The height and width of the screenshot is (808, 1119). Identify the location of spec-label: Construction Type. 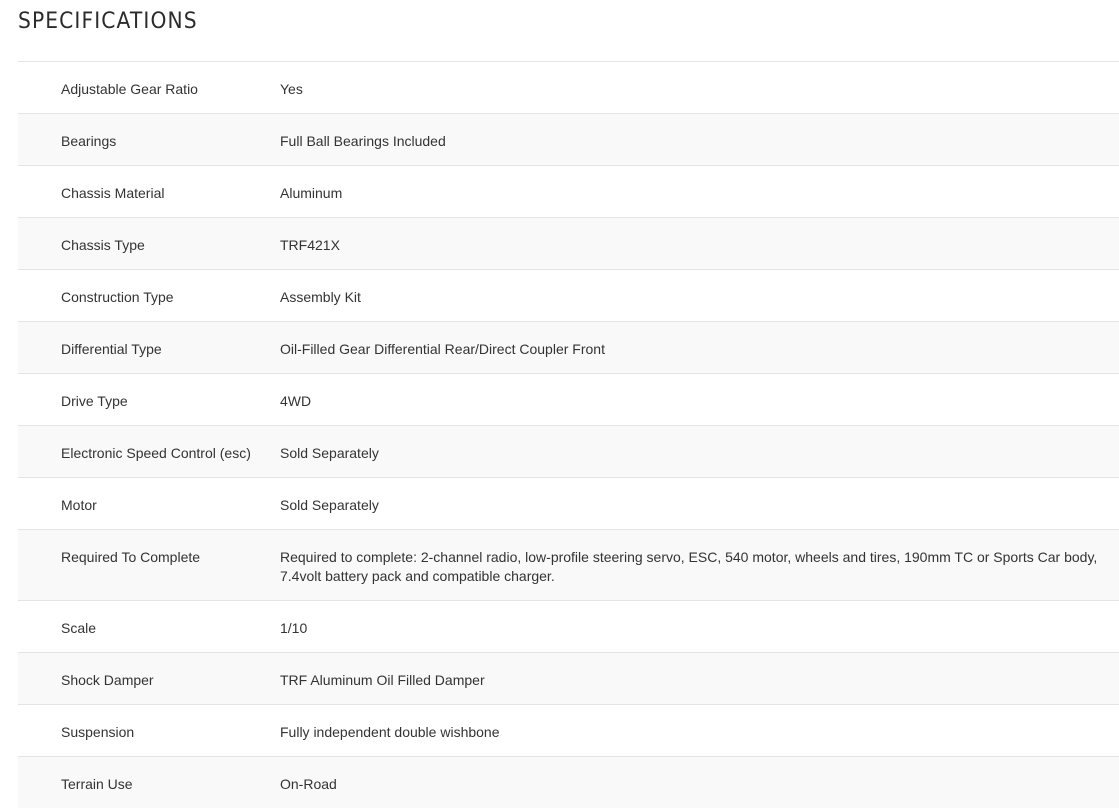
(117, 297).